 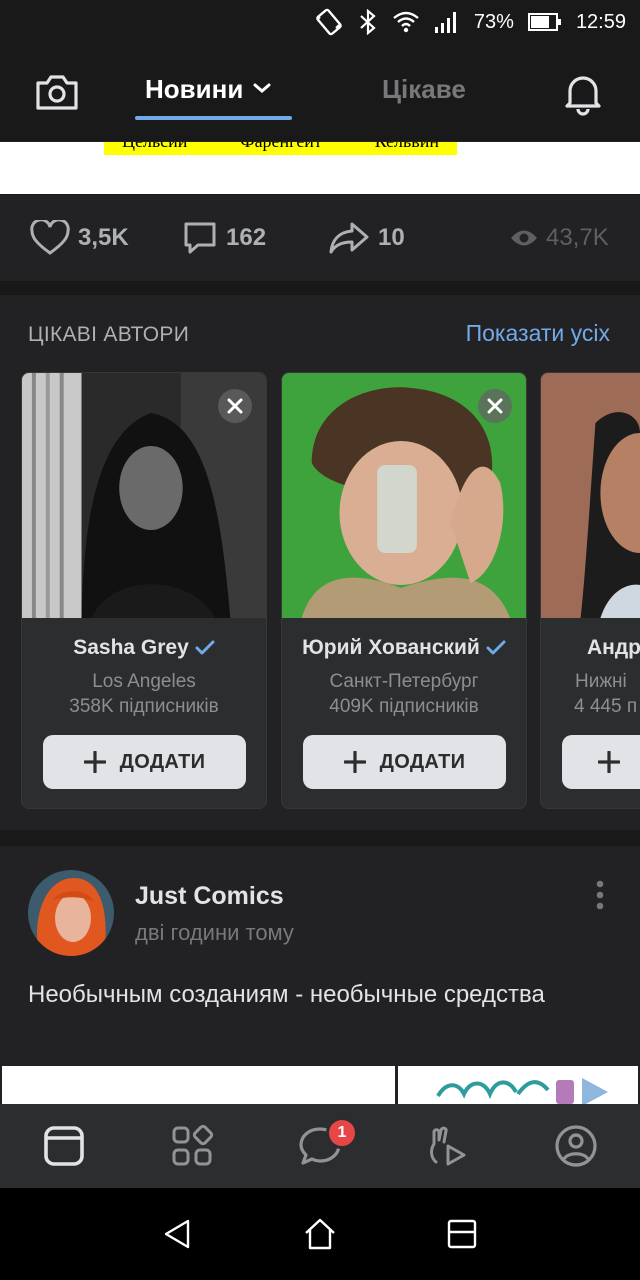 I want to click on services-tab-icon, so click(x=192, y=1146).